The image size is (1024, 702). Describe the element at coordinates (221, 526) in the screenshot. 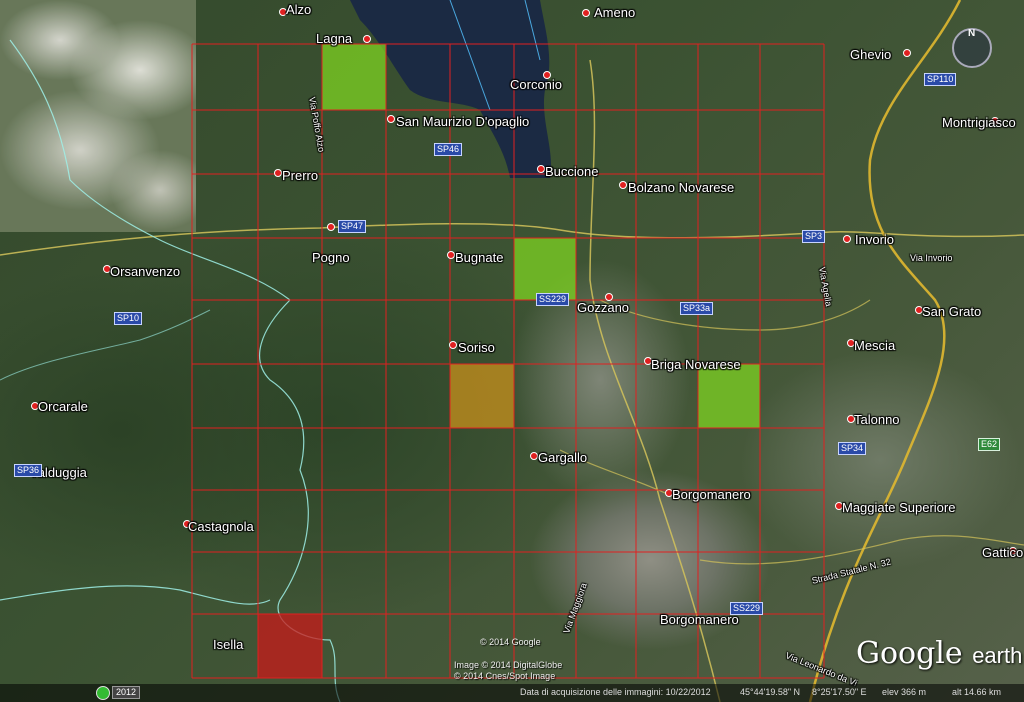

I see `place-label: Castagnola` at that location.